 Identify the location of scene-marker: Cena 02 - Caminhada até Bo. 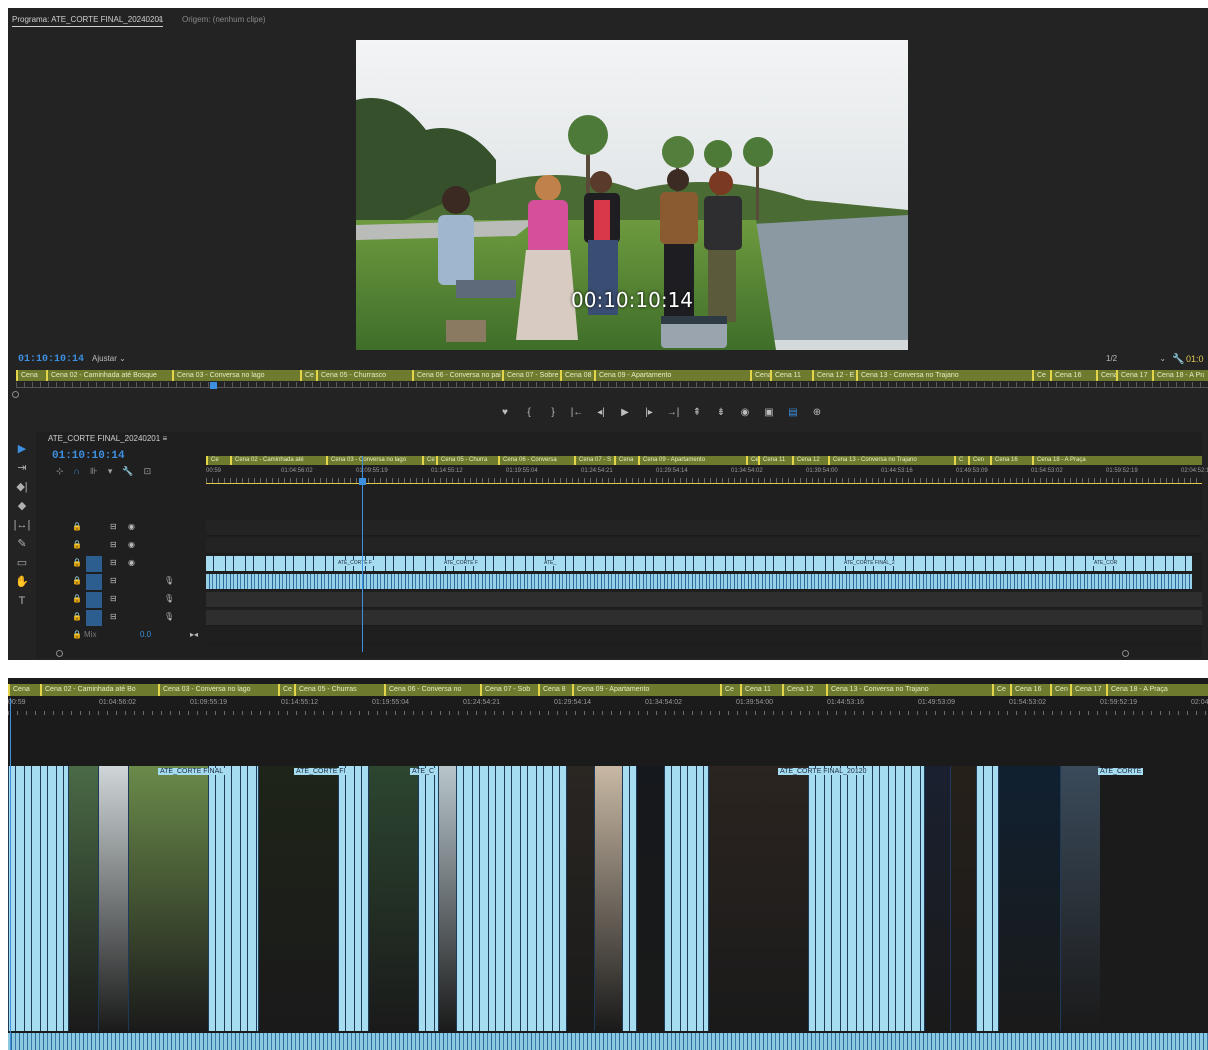
(99, 690).